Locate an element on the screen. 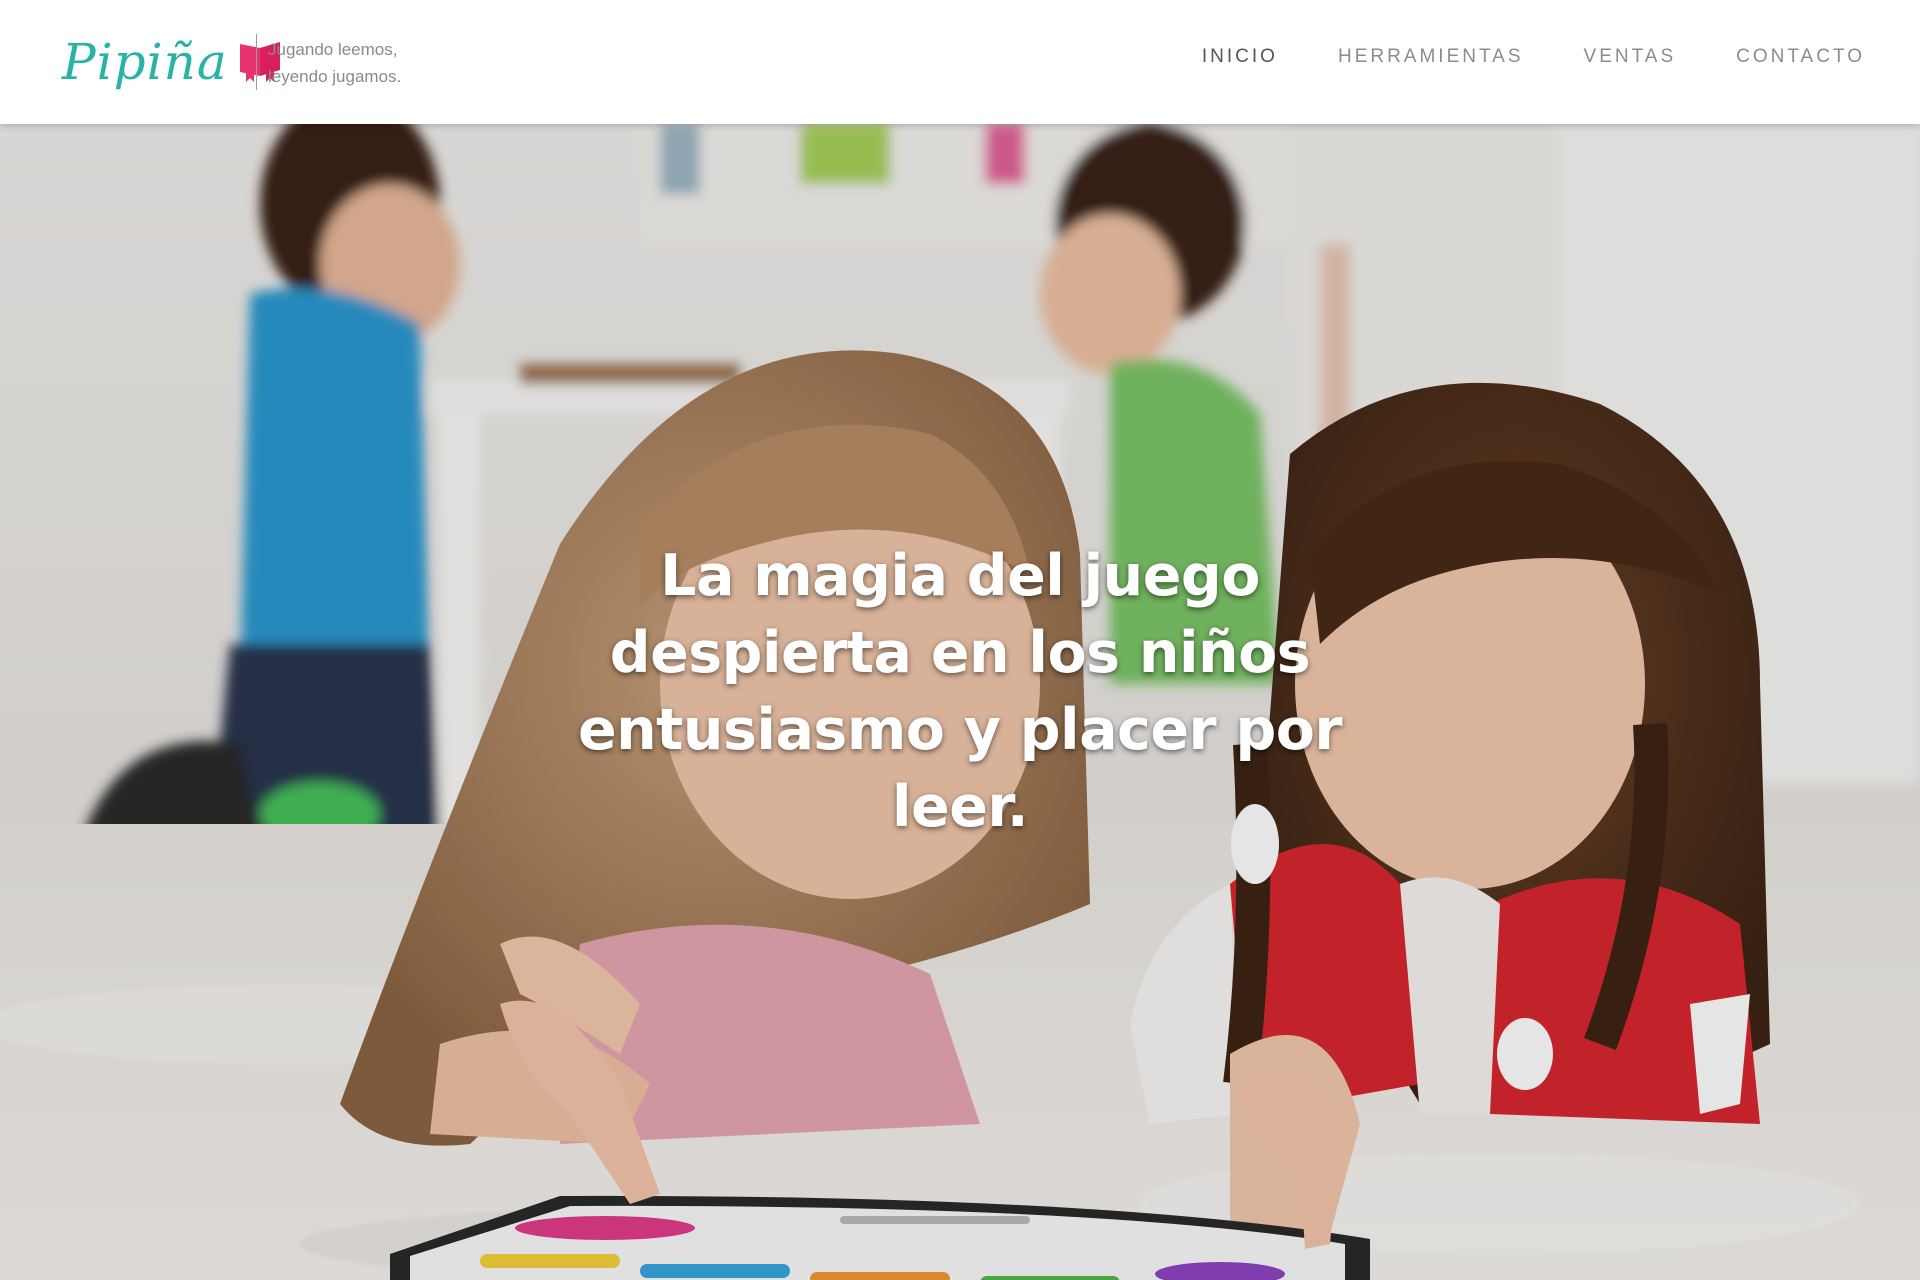  nav-item-herramientas: HERRAMIENTAS is located at coordinates (1431, 57).